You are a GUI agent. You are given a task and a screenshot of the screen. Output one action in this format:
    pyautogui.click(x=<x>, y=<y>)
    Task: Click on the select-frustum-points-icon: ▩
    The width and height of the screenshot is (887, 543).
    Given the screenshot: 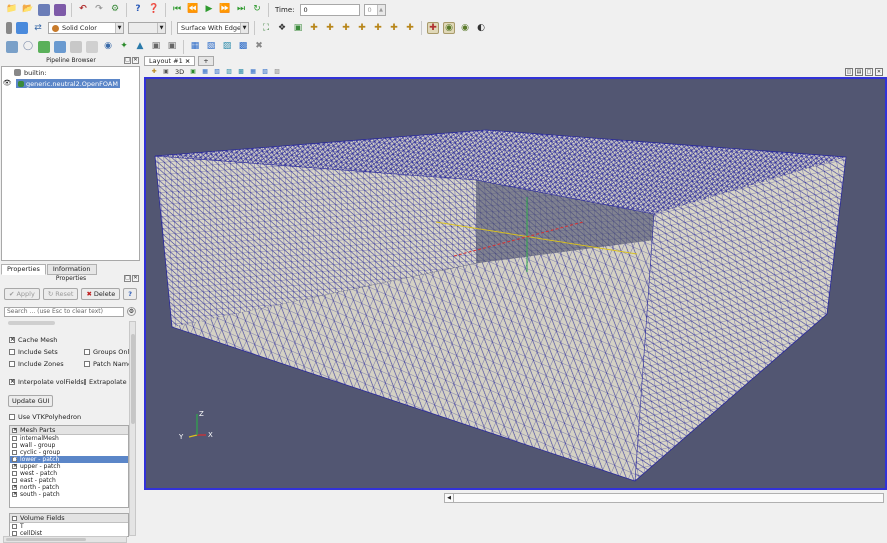 What is the action you would take?
    pyautogui.click(x=241, y=72)
    